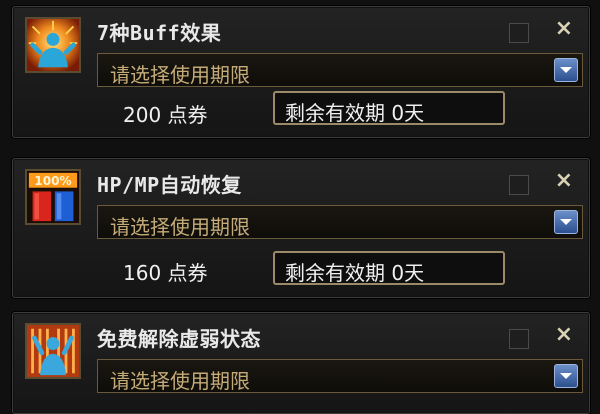 This screenshot has height=414, width=600. What do you see at coordinates (53, 45) in the screenshot?
I see `buff-effect-icon` at bounding box center [53, 45].